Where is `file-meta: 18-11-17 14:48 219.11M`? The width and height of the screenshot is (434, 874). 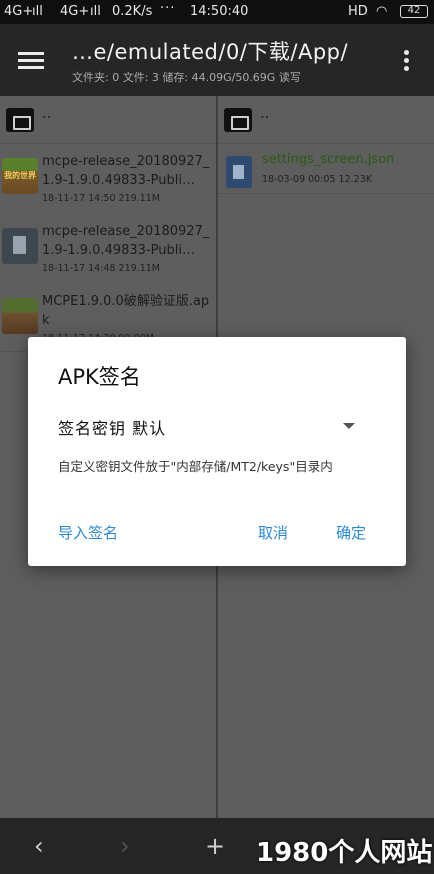
file-meta: 18-11-17 14:48 219.11M is located at coordinates (101, 268).